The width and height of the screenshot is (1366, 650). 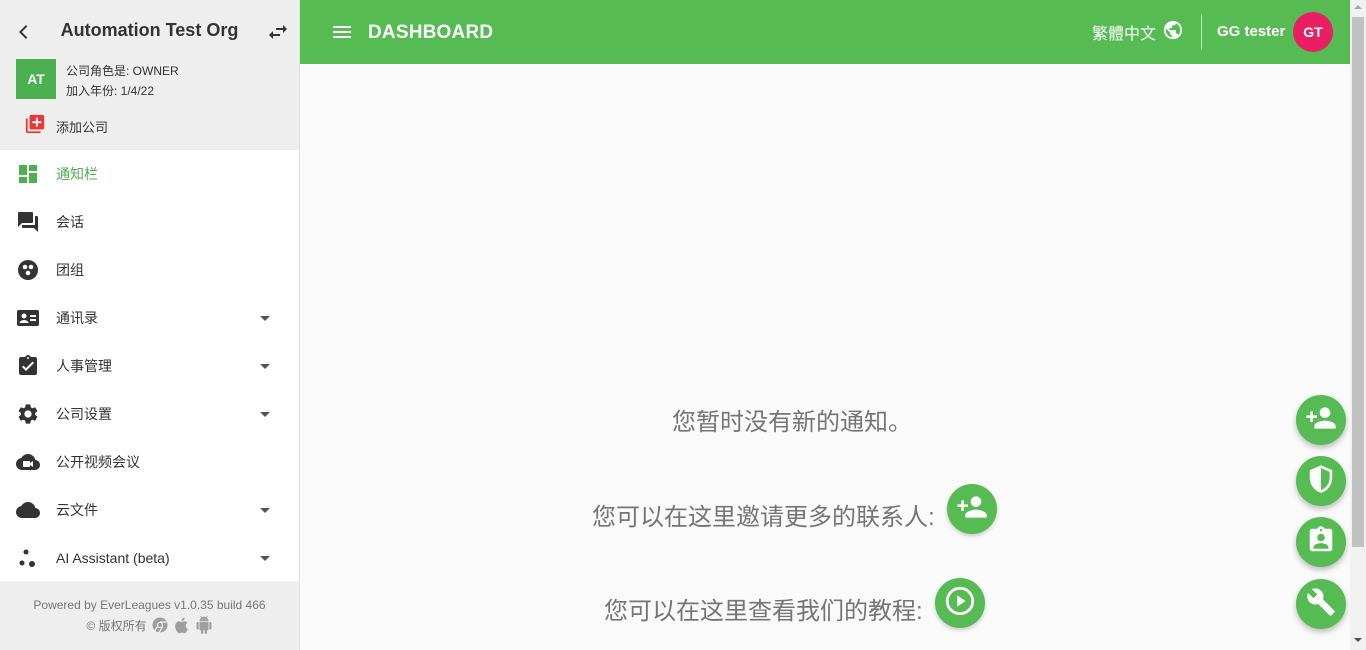 I want to click on sidebar-item-conversations: 会话, so click(x=149, y=222).